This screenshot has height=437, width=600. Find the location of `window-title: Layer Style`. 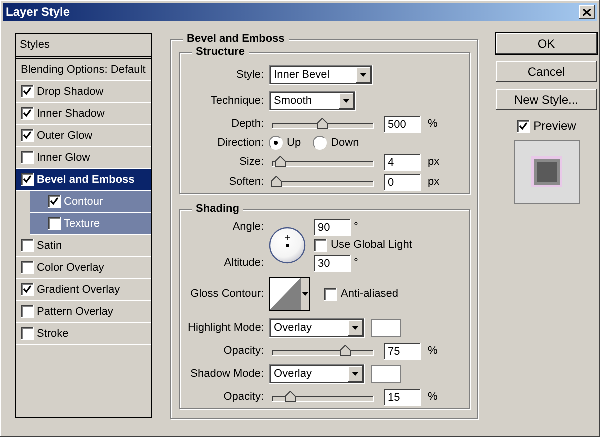

window-title: Layer Style is located at coordinates (38, 12).